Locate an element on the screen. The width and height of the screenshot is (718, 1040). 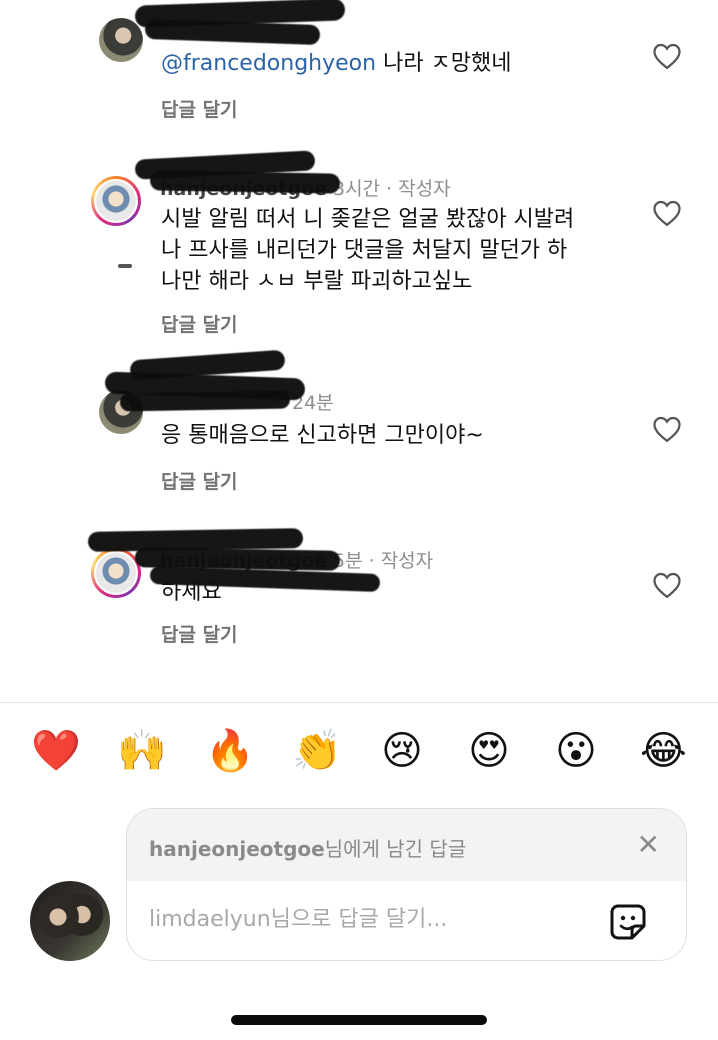
user-mention: @francedonghyeon is located at coordinates (268, 63).